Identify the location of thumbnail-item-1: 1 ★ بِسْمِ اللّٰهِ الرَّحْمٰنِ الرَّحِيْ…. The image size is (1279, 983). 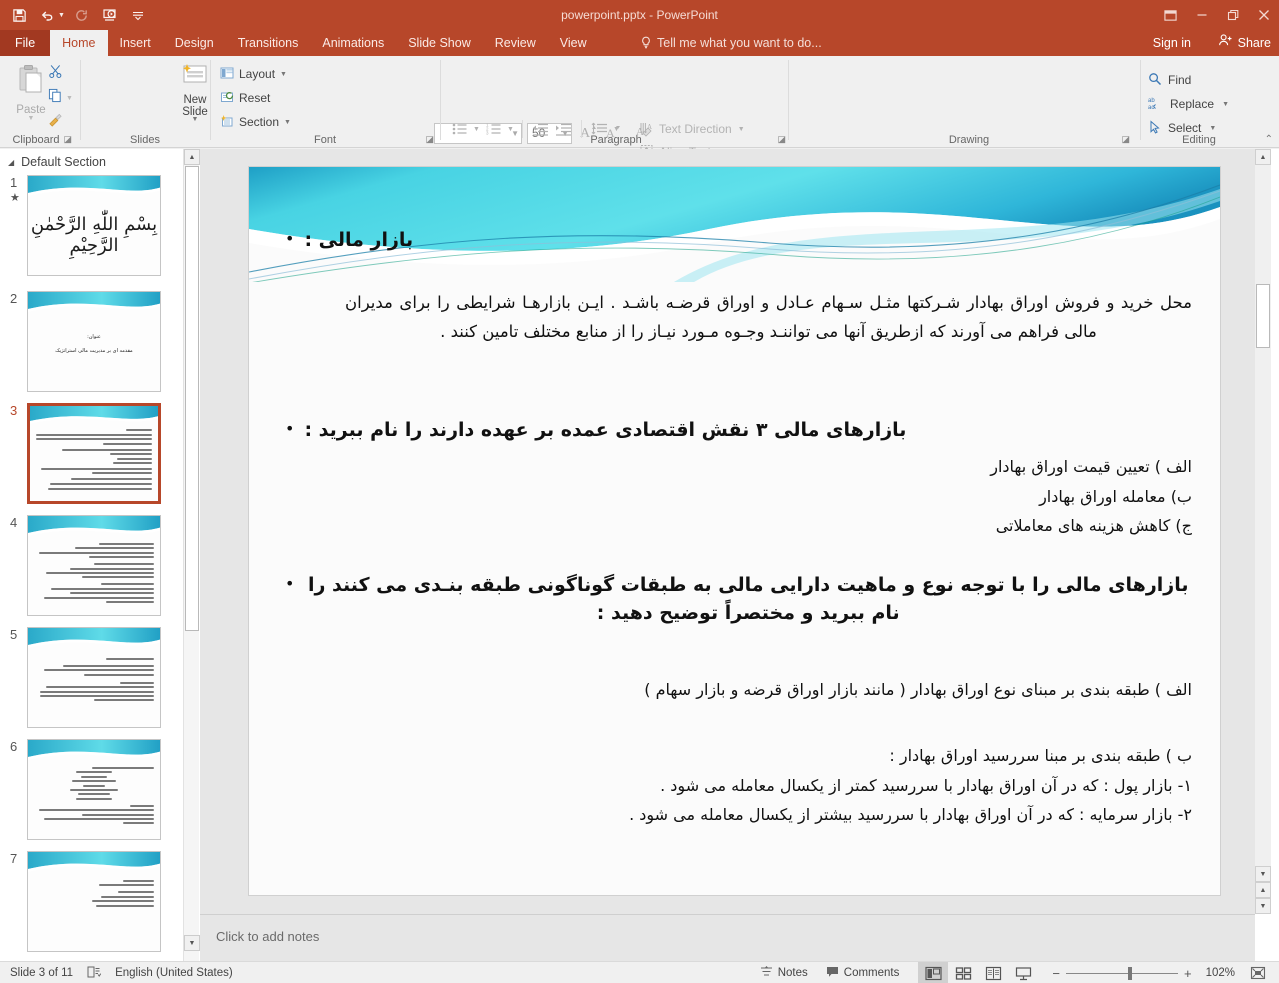
(91, 229).